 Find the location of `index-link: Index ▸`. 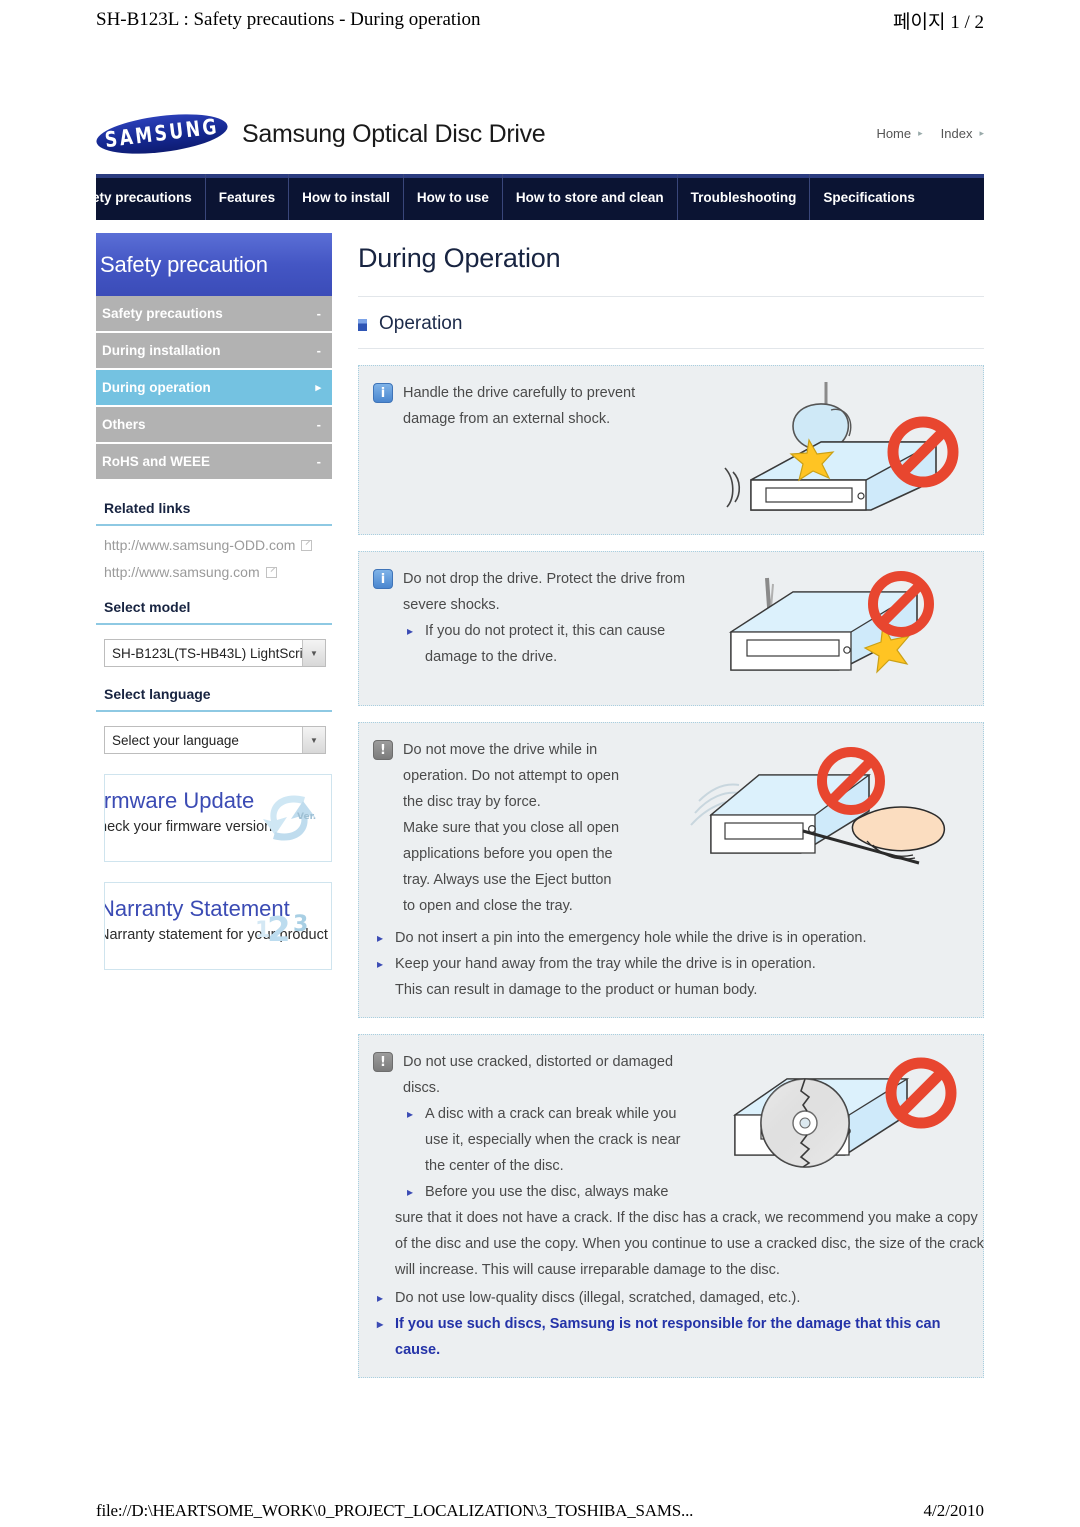

index-link: Index ▸ is located at coordinates (962, 133).